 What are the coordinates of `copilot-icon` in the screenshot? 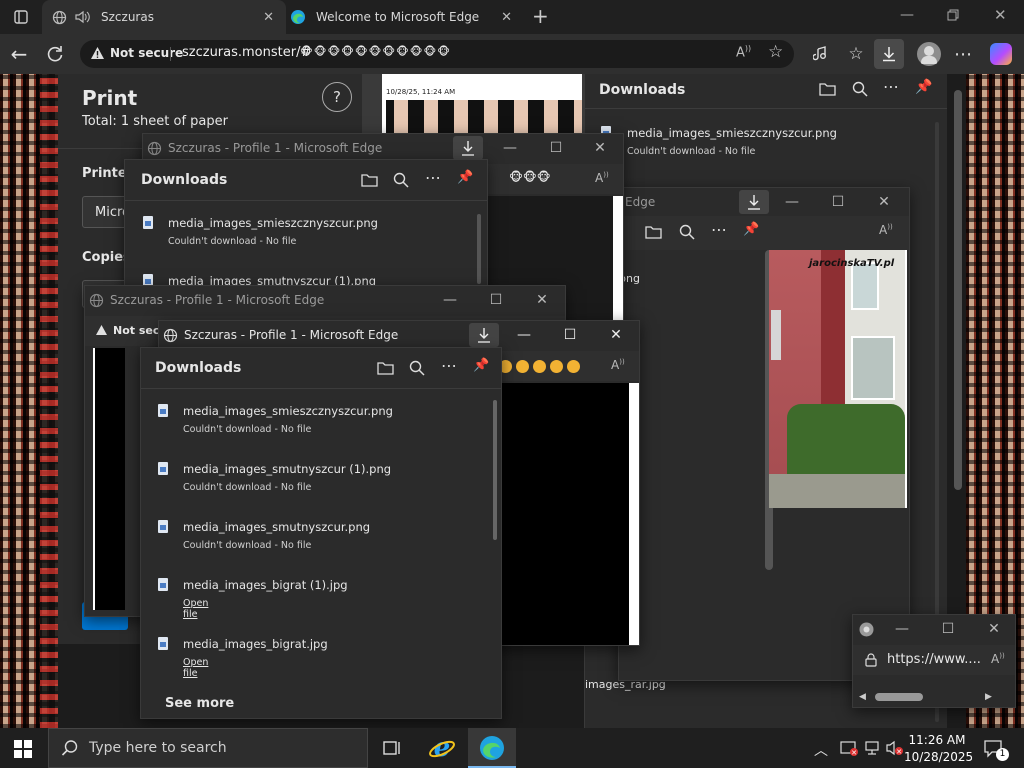 It's located at (1001, 54).